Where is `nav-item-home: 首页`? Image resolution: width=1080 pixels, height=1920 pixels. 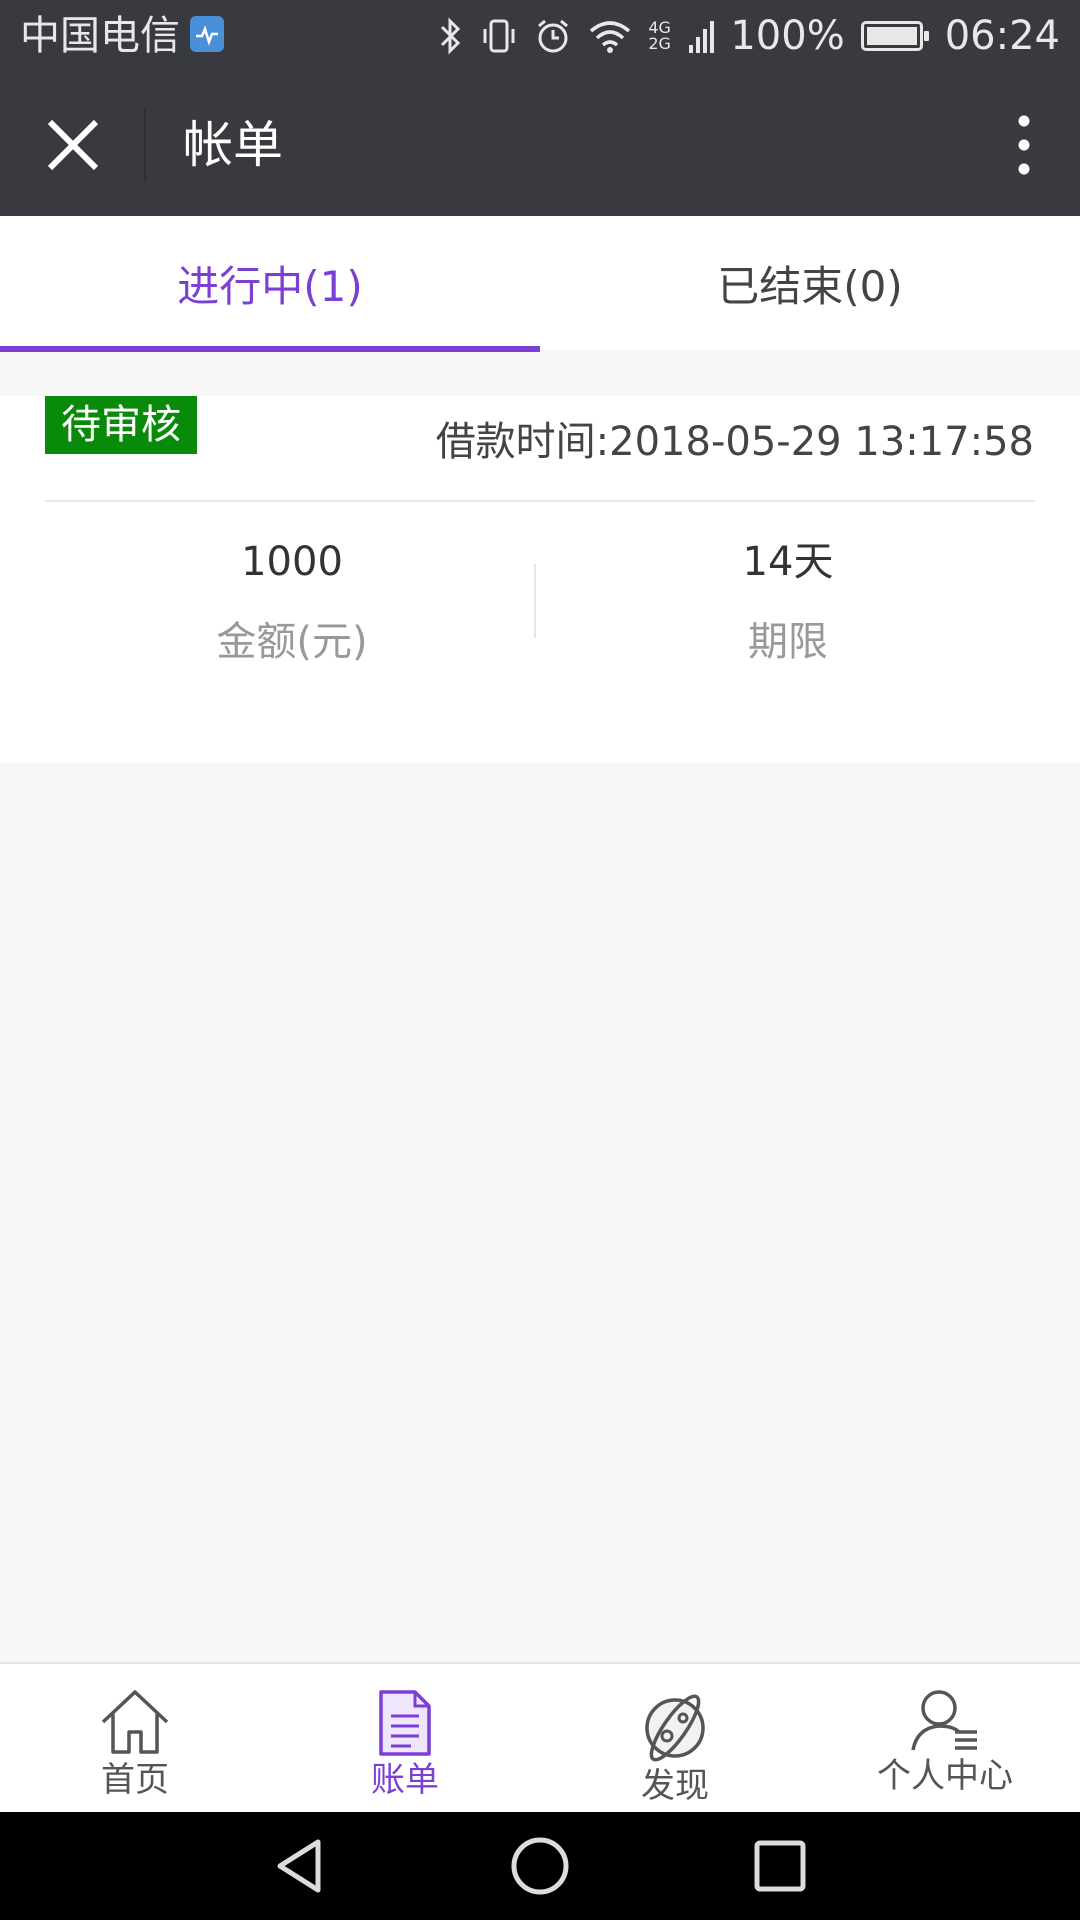 nav-item-home: 首页 is located at coordinates (135, 1739).